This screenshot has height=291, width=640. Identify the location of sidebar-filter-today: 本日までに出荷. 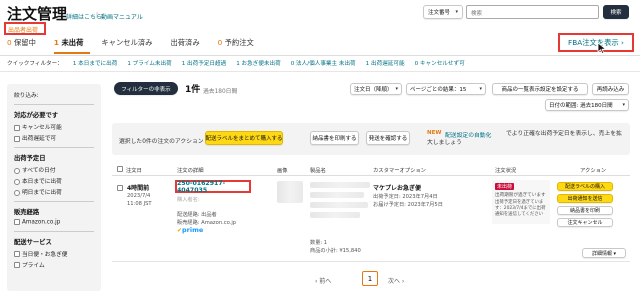
(54, 180).